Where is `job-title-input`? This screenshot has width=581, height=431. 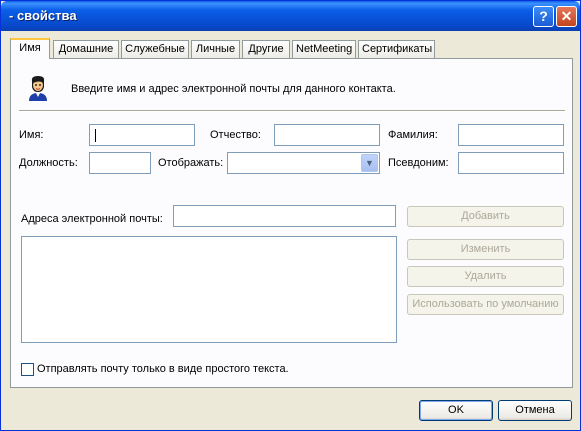 job-title-input is located at coordinates (120, 163).